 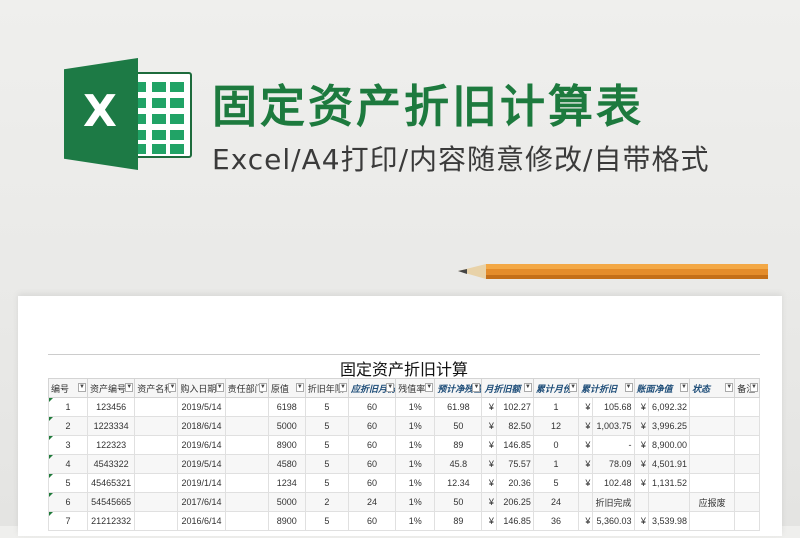 What do you see at coordinates (458, 426) in the screenshot?
I see `table-cell: 50` at bounding box center [458, 426].